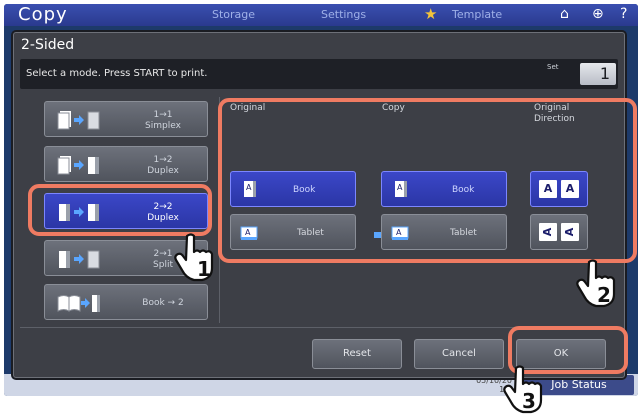 The width and height of the screenshot is (640, 417). I want to click on step-number: 1, so click(204, 269).